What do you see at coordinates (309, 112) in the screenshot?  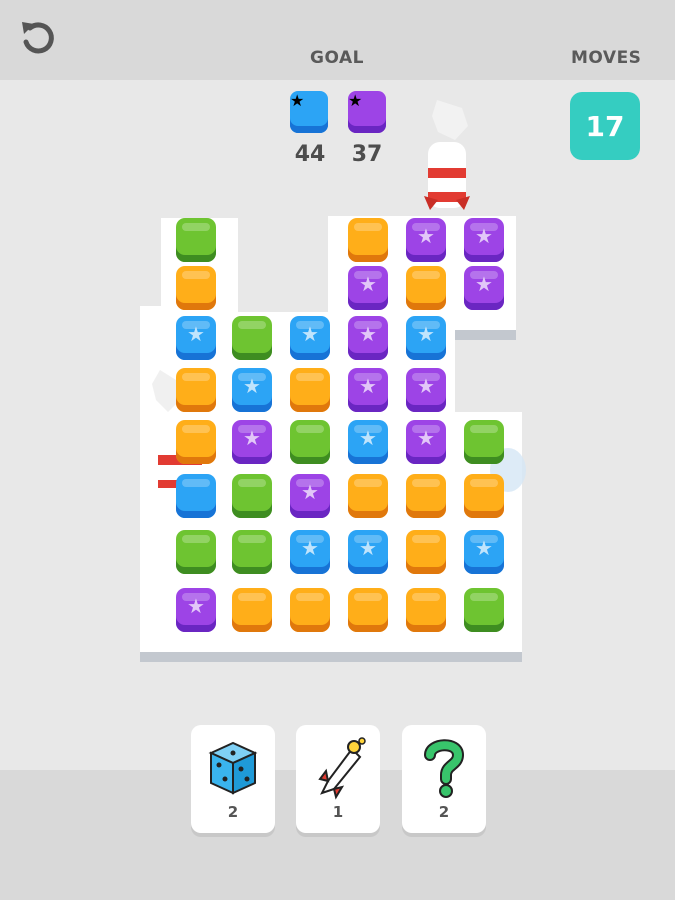 I see `goal-blue-star-tile: ★` at bounding box center [309, 112].